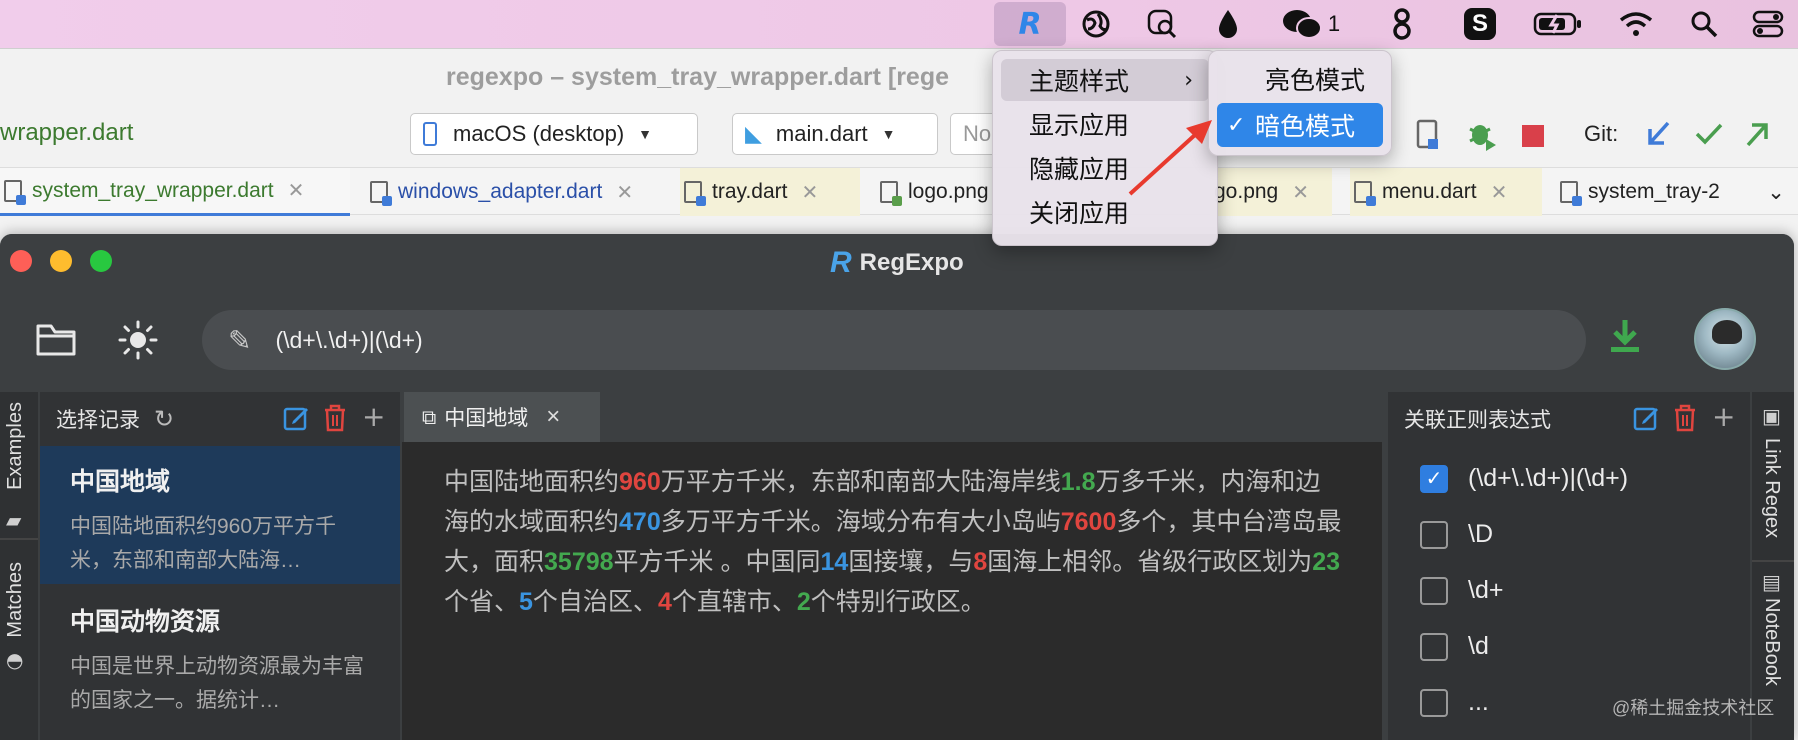 This screenshot has width=1798, height=740. What do you see at coordinates (429, 417) in the screenshot?
I see `copy-file-icon: ⧉` at bounding box center [429, 417].